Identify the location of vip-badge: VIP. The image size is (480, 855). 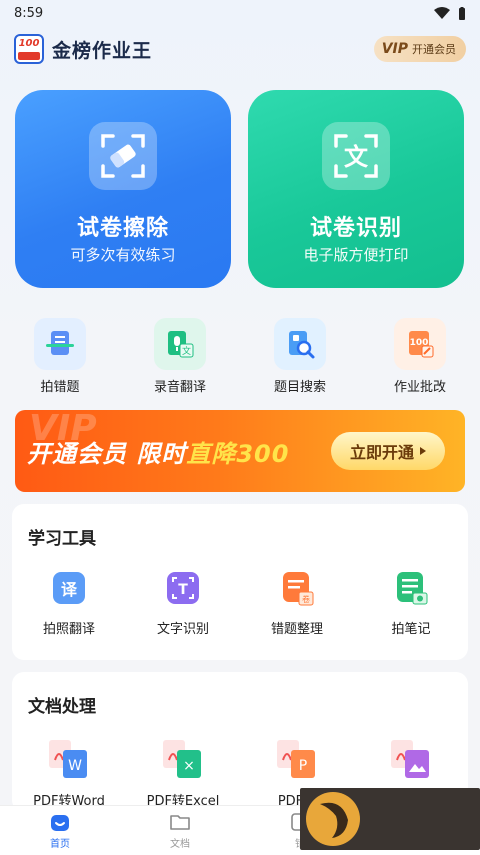
(394, 49).